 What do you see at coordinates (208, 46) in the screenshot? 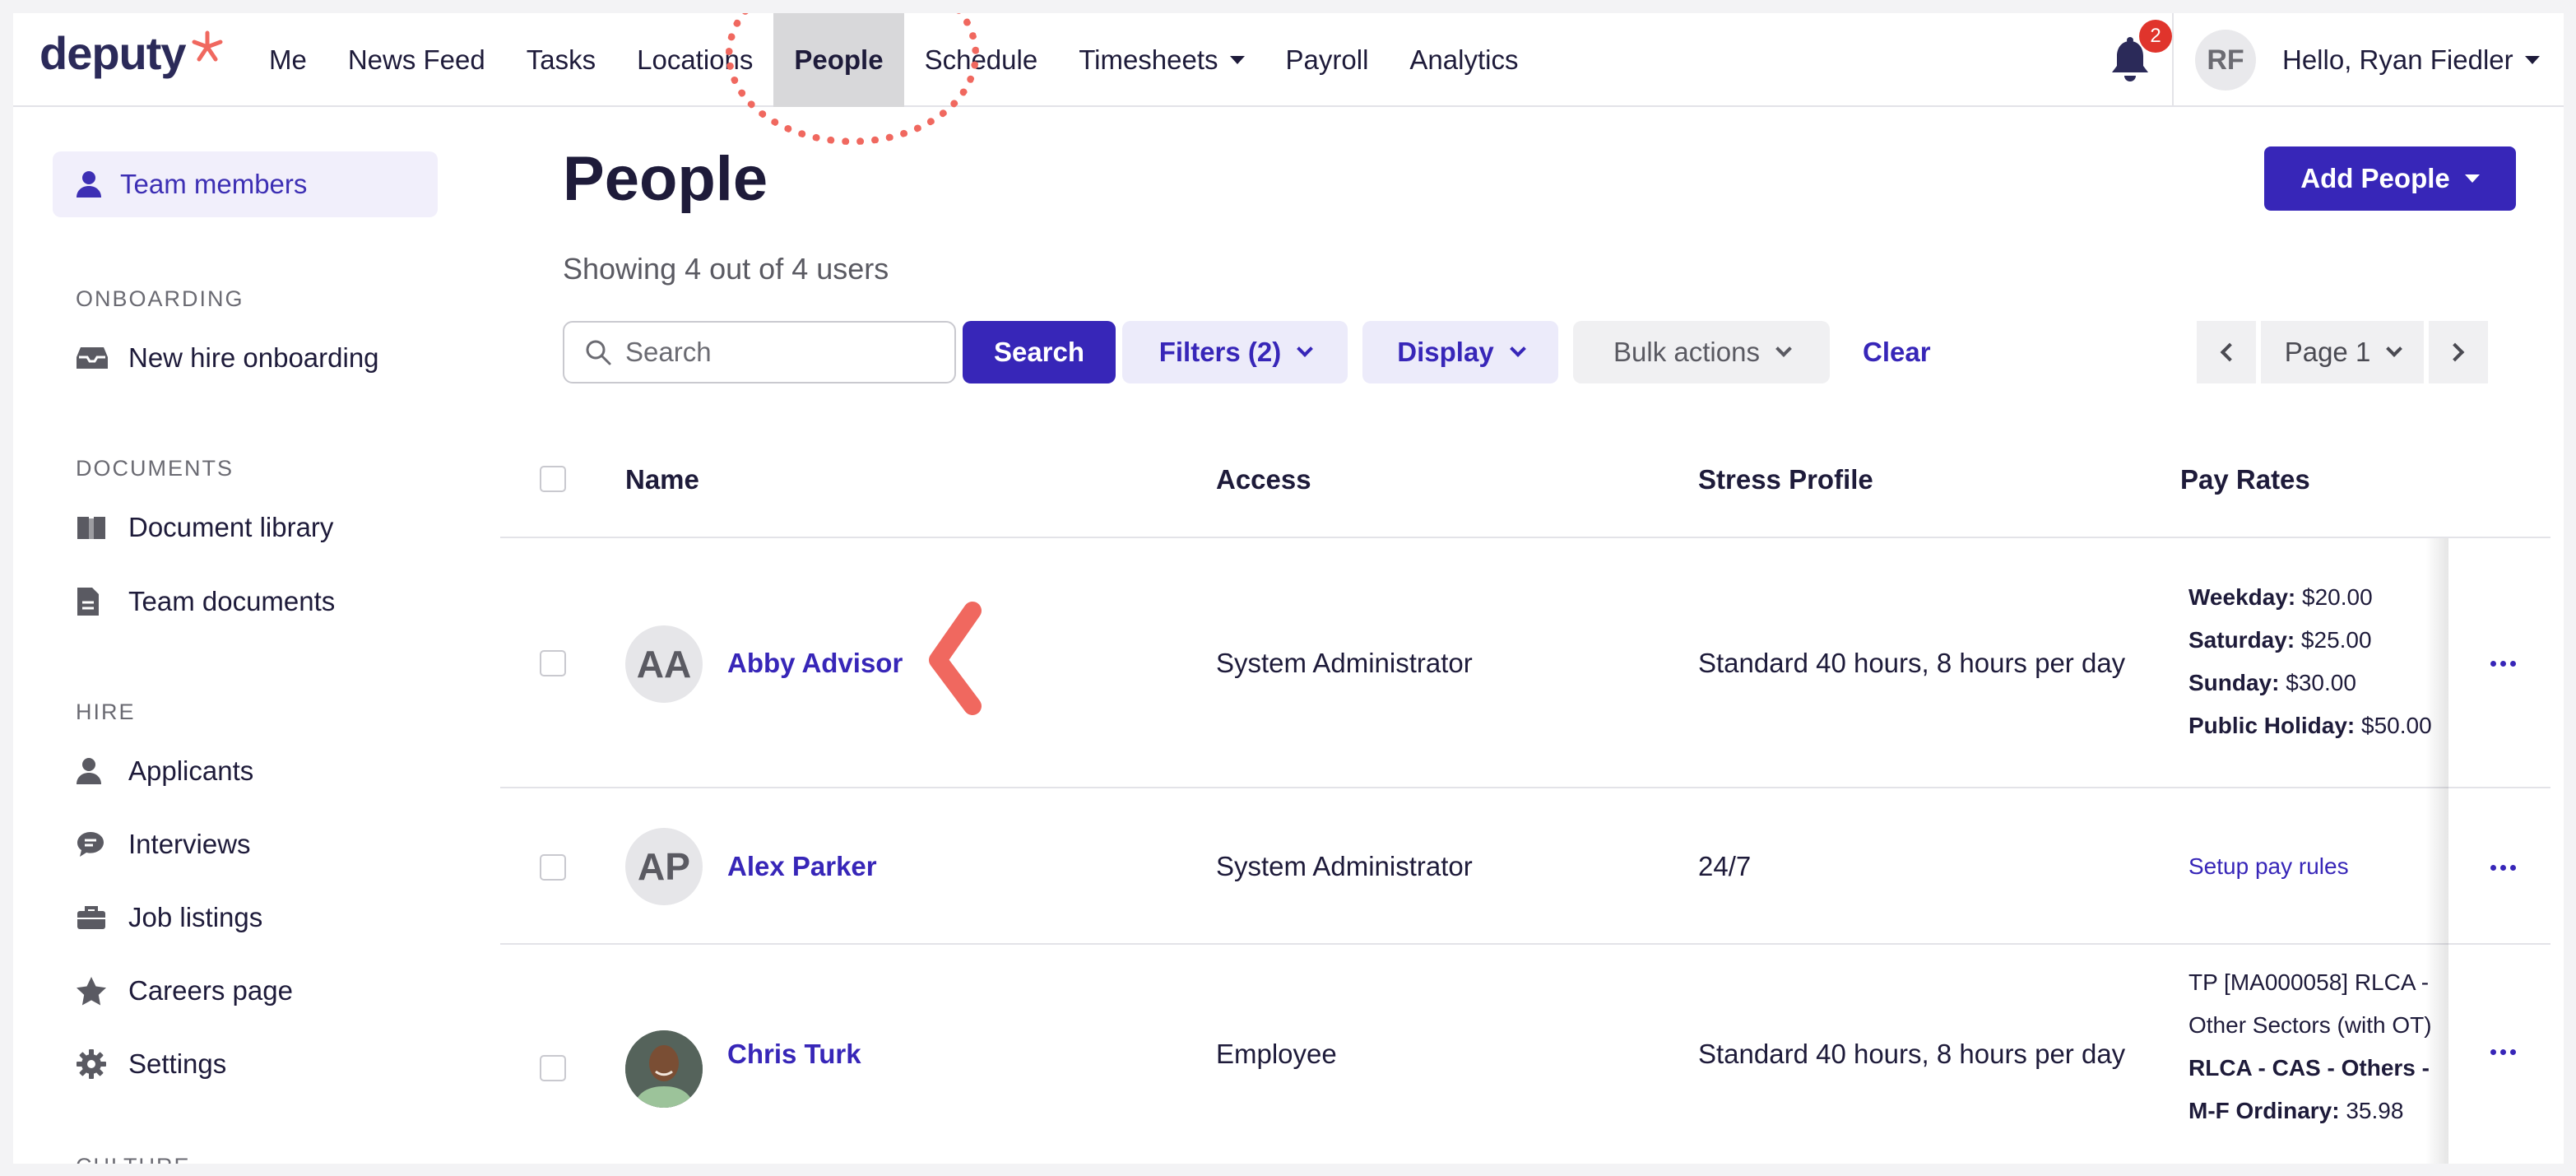
I see `logo-star-icon` at bounding box center [208, 46].